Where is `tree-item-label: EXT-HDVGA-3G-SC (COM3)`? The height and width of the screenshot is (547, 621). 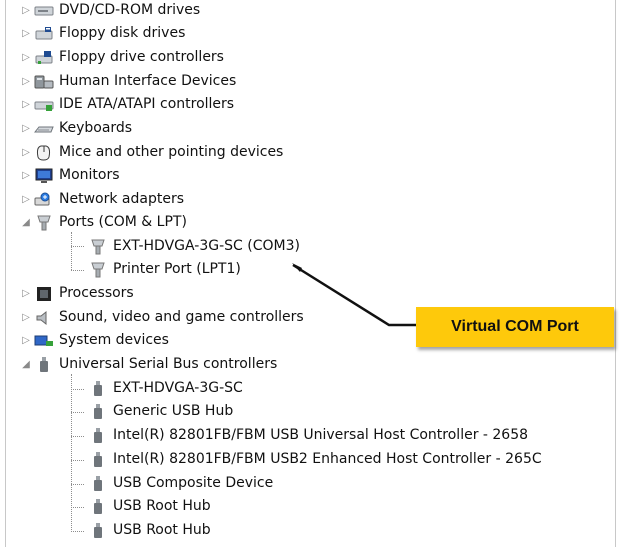 tree-item-label: EXT-HDVGA-3G-SC (COM3) is located at coordinates (206, 246).